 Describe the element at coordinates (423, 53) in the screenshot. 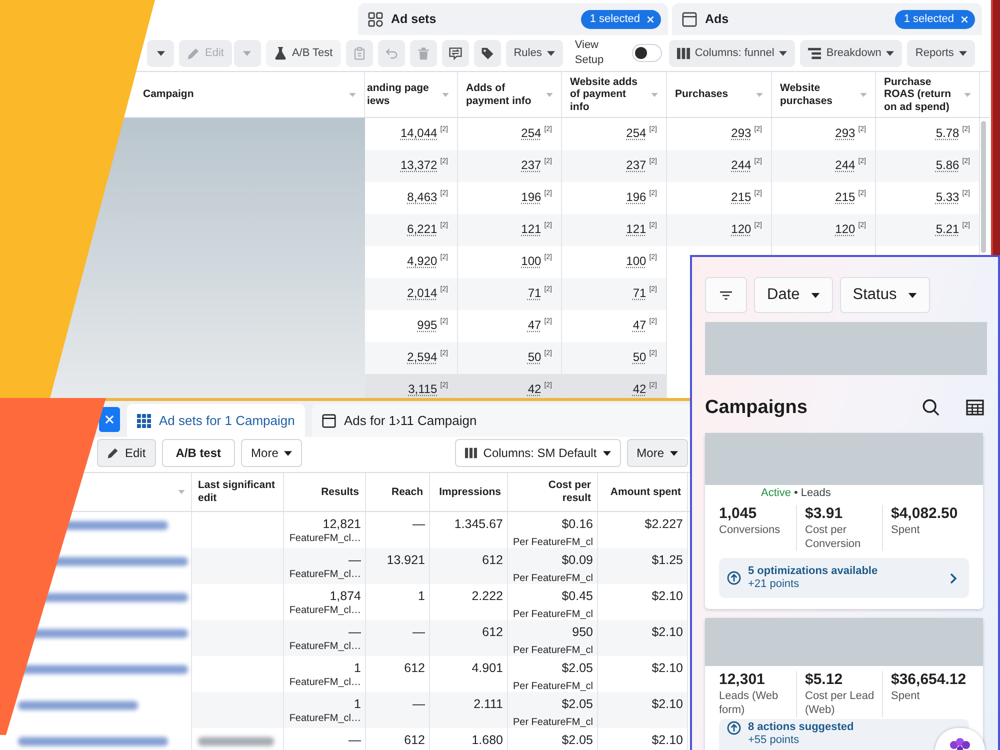

I see `trash-icon` at that location.